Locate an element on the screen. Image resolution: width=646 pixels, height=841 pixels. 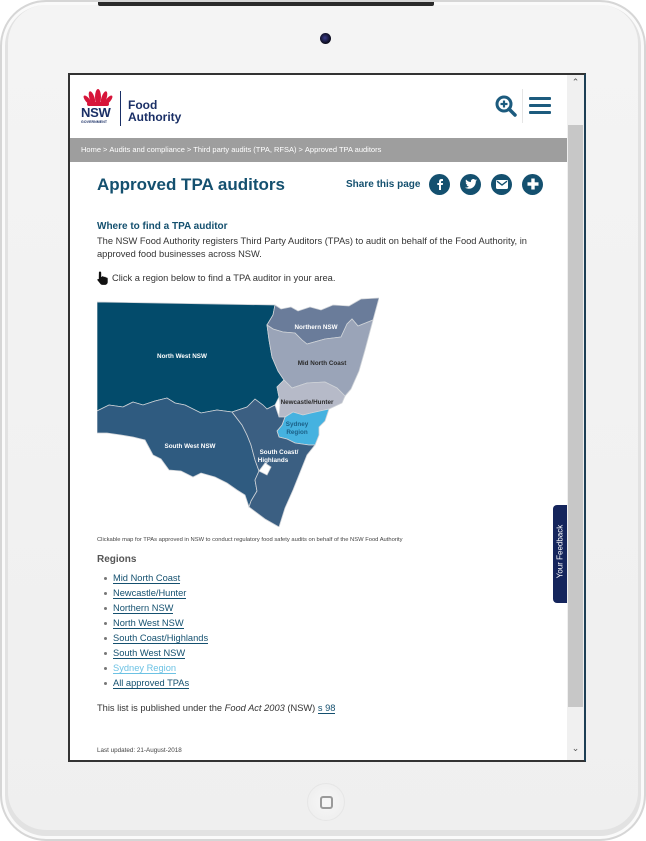
breadcrumb-current: Approved TPA auditors is located at coordinates (343, 149).